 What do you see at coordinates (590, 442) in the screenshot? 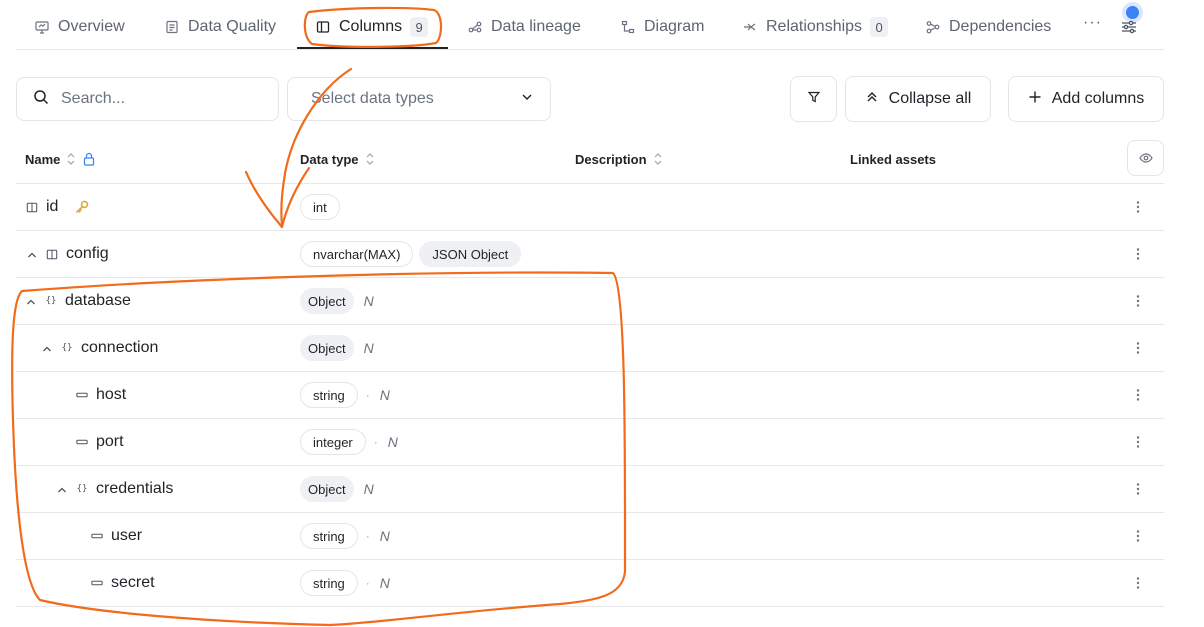
I see `table-row: port integer · N` at bounding box center [590, 442].